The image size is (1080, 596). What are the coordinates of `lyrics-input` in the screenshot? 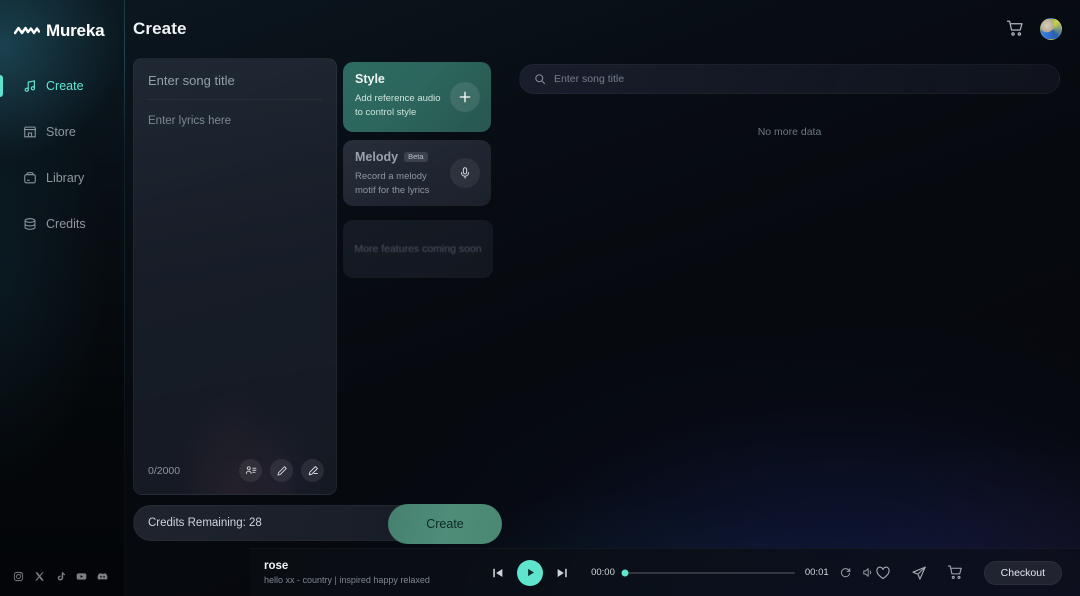 It's located at (235, 262).